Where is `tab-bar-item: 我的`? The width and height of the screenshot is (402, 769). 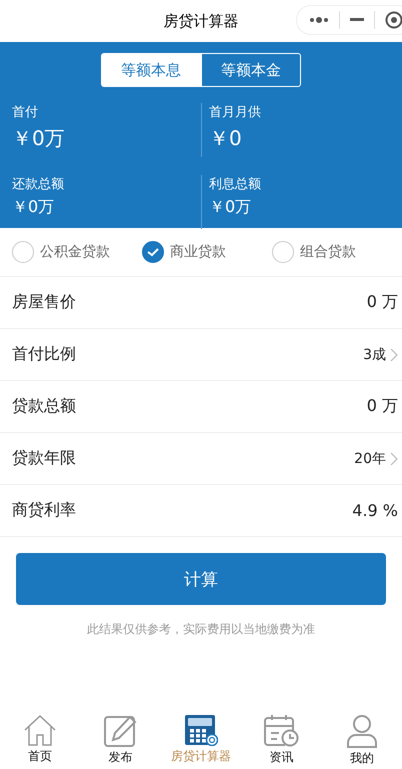 tab-bar-item: 我的 is located at coordinates (362, 740).